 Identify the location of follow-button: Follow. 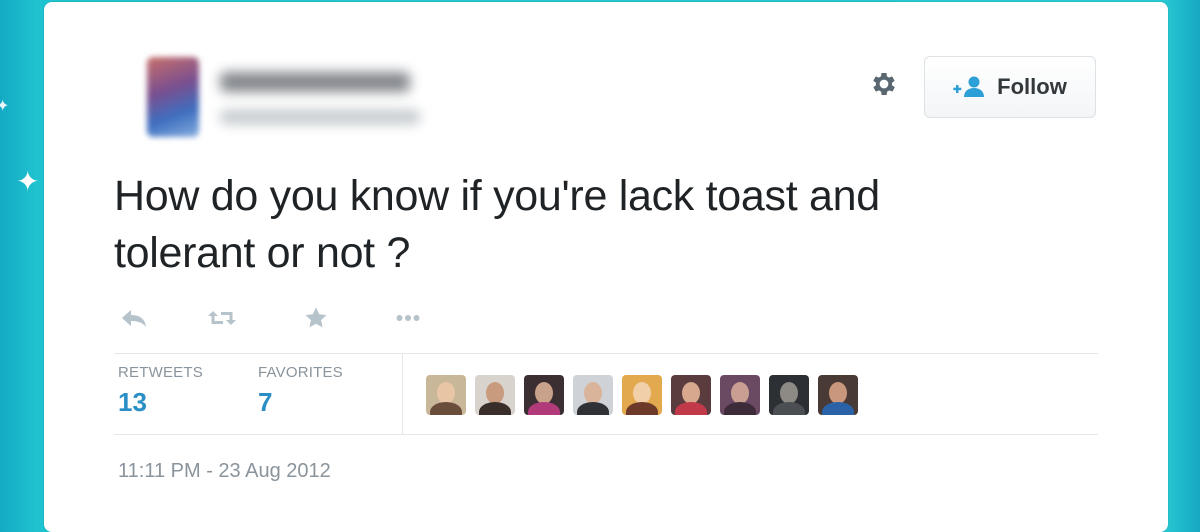
(1010, 87).